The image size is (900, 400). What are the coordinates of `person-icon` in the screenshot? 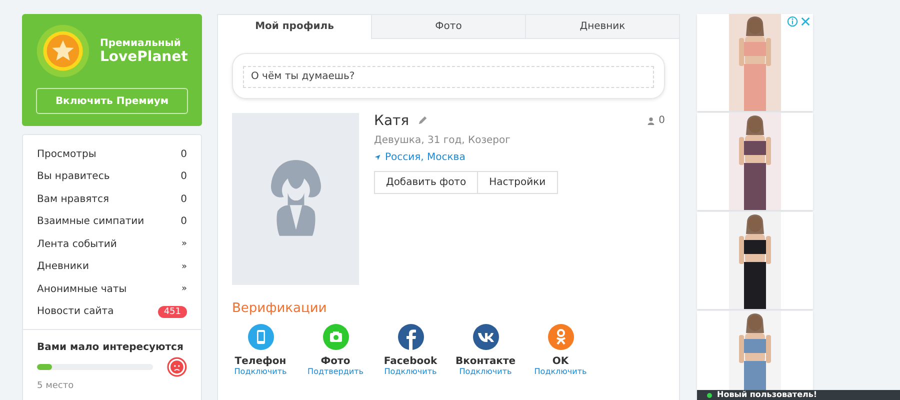 It's located at (650, 120).